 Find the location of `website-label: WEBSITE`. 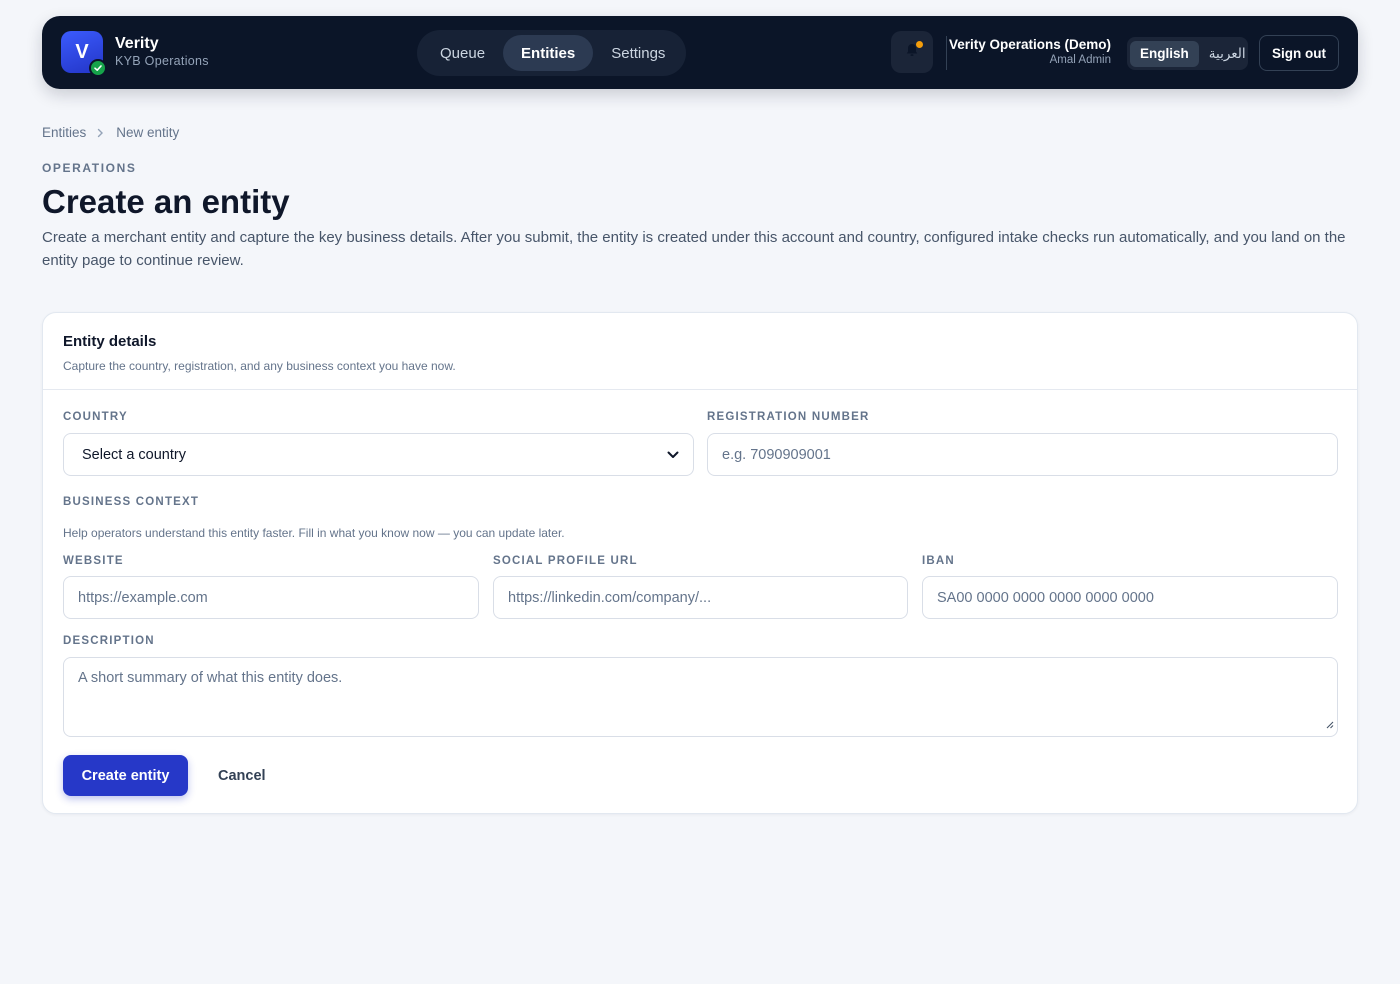

website-label: WEBSITE is located at coordinates (93, 561).